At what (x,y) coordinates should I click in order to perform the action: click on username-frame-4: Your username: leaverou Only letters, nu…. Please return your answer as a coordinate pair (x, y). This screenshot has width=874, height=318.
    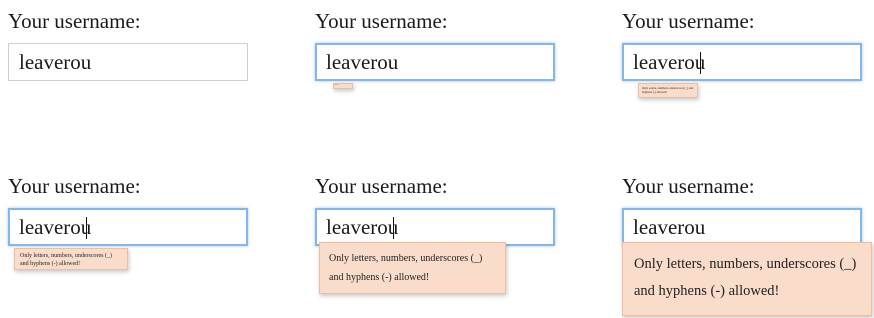
    Looking at the image, I should click on (130, 244).